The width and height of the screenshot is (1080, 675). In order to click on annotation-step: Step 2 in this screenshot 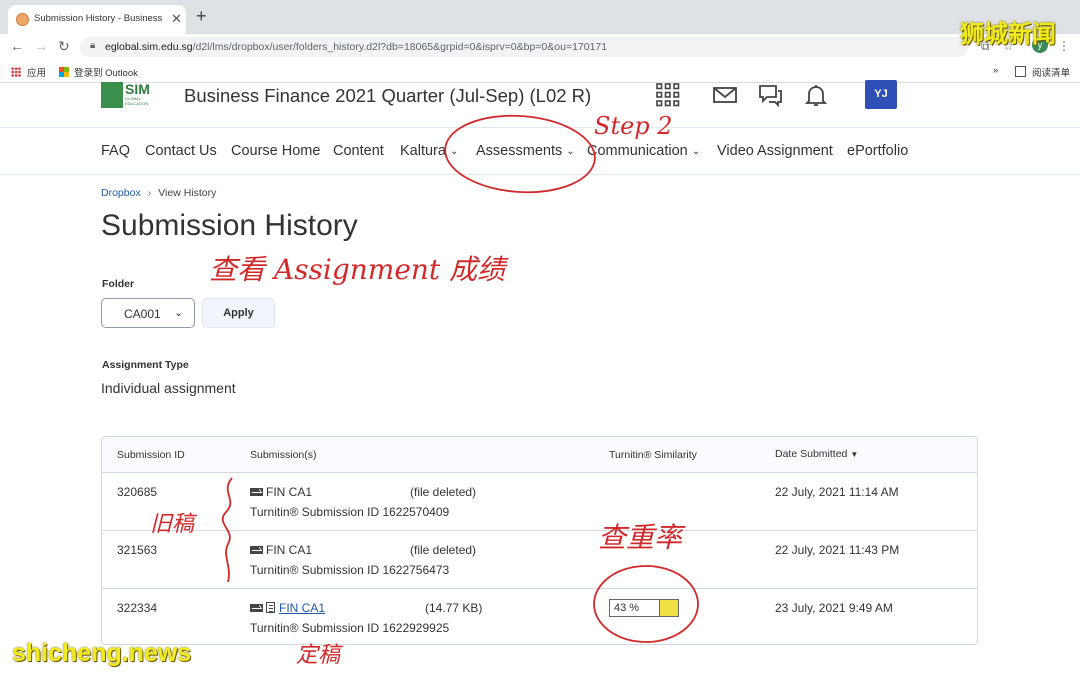, I will do `click(633, 126)`.